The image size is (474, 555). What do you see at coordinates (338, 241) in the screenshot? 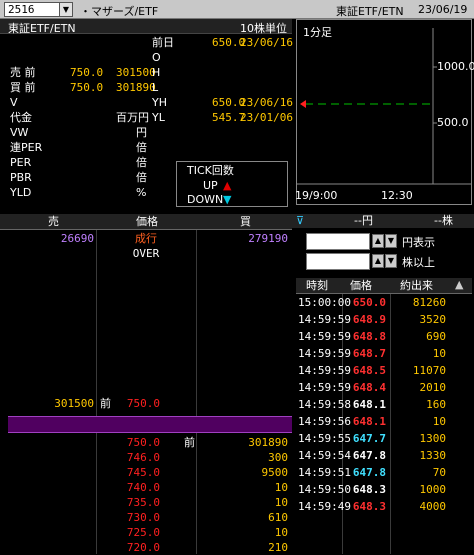
I see `price-filter-input` at bounding box center [338, 241].